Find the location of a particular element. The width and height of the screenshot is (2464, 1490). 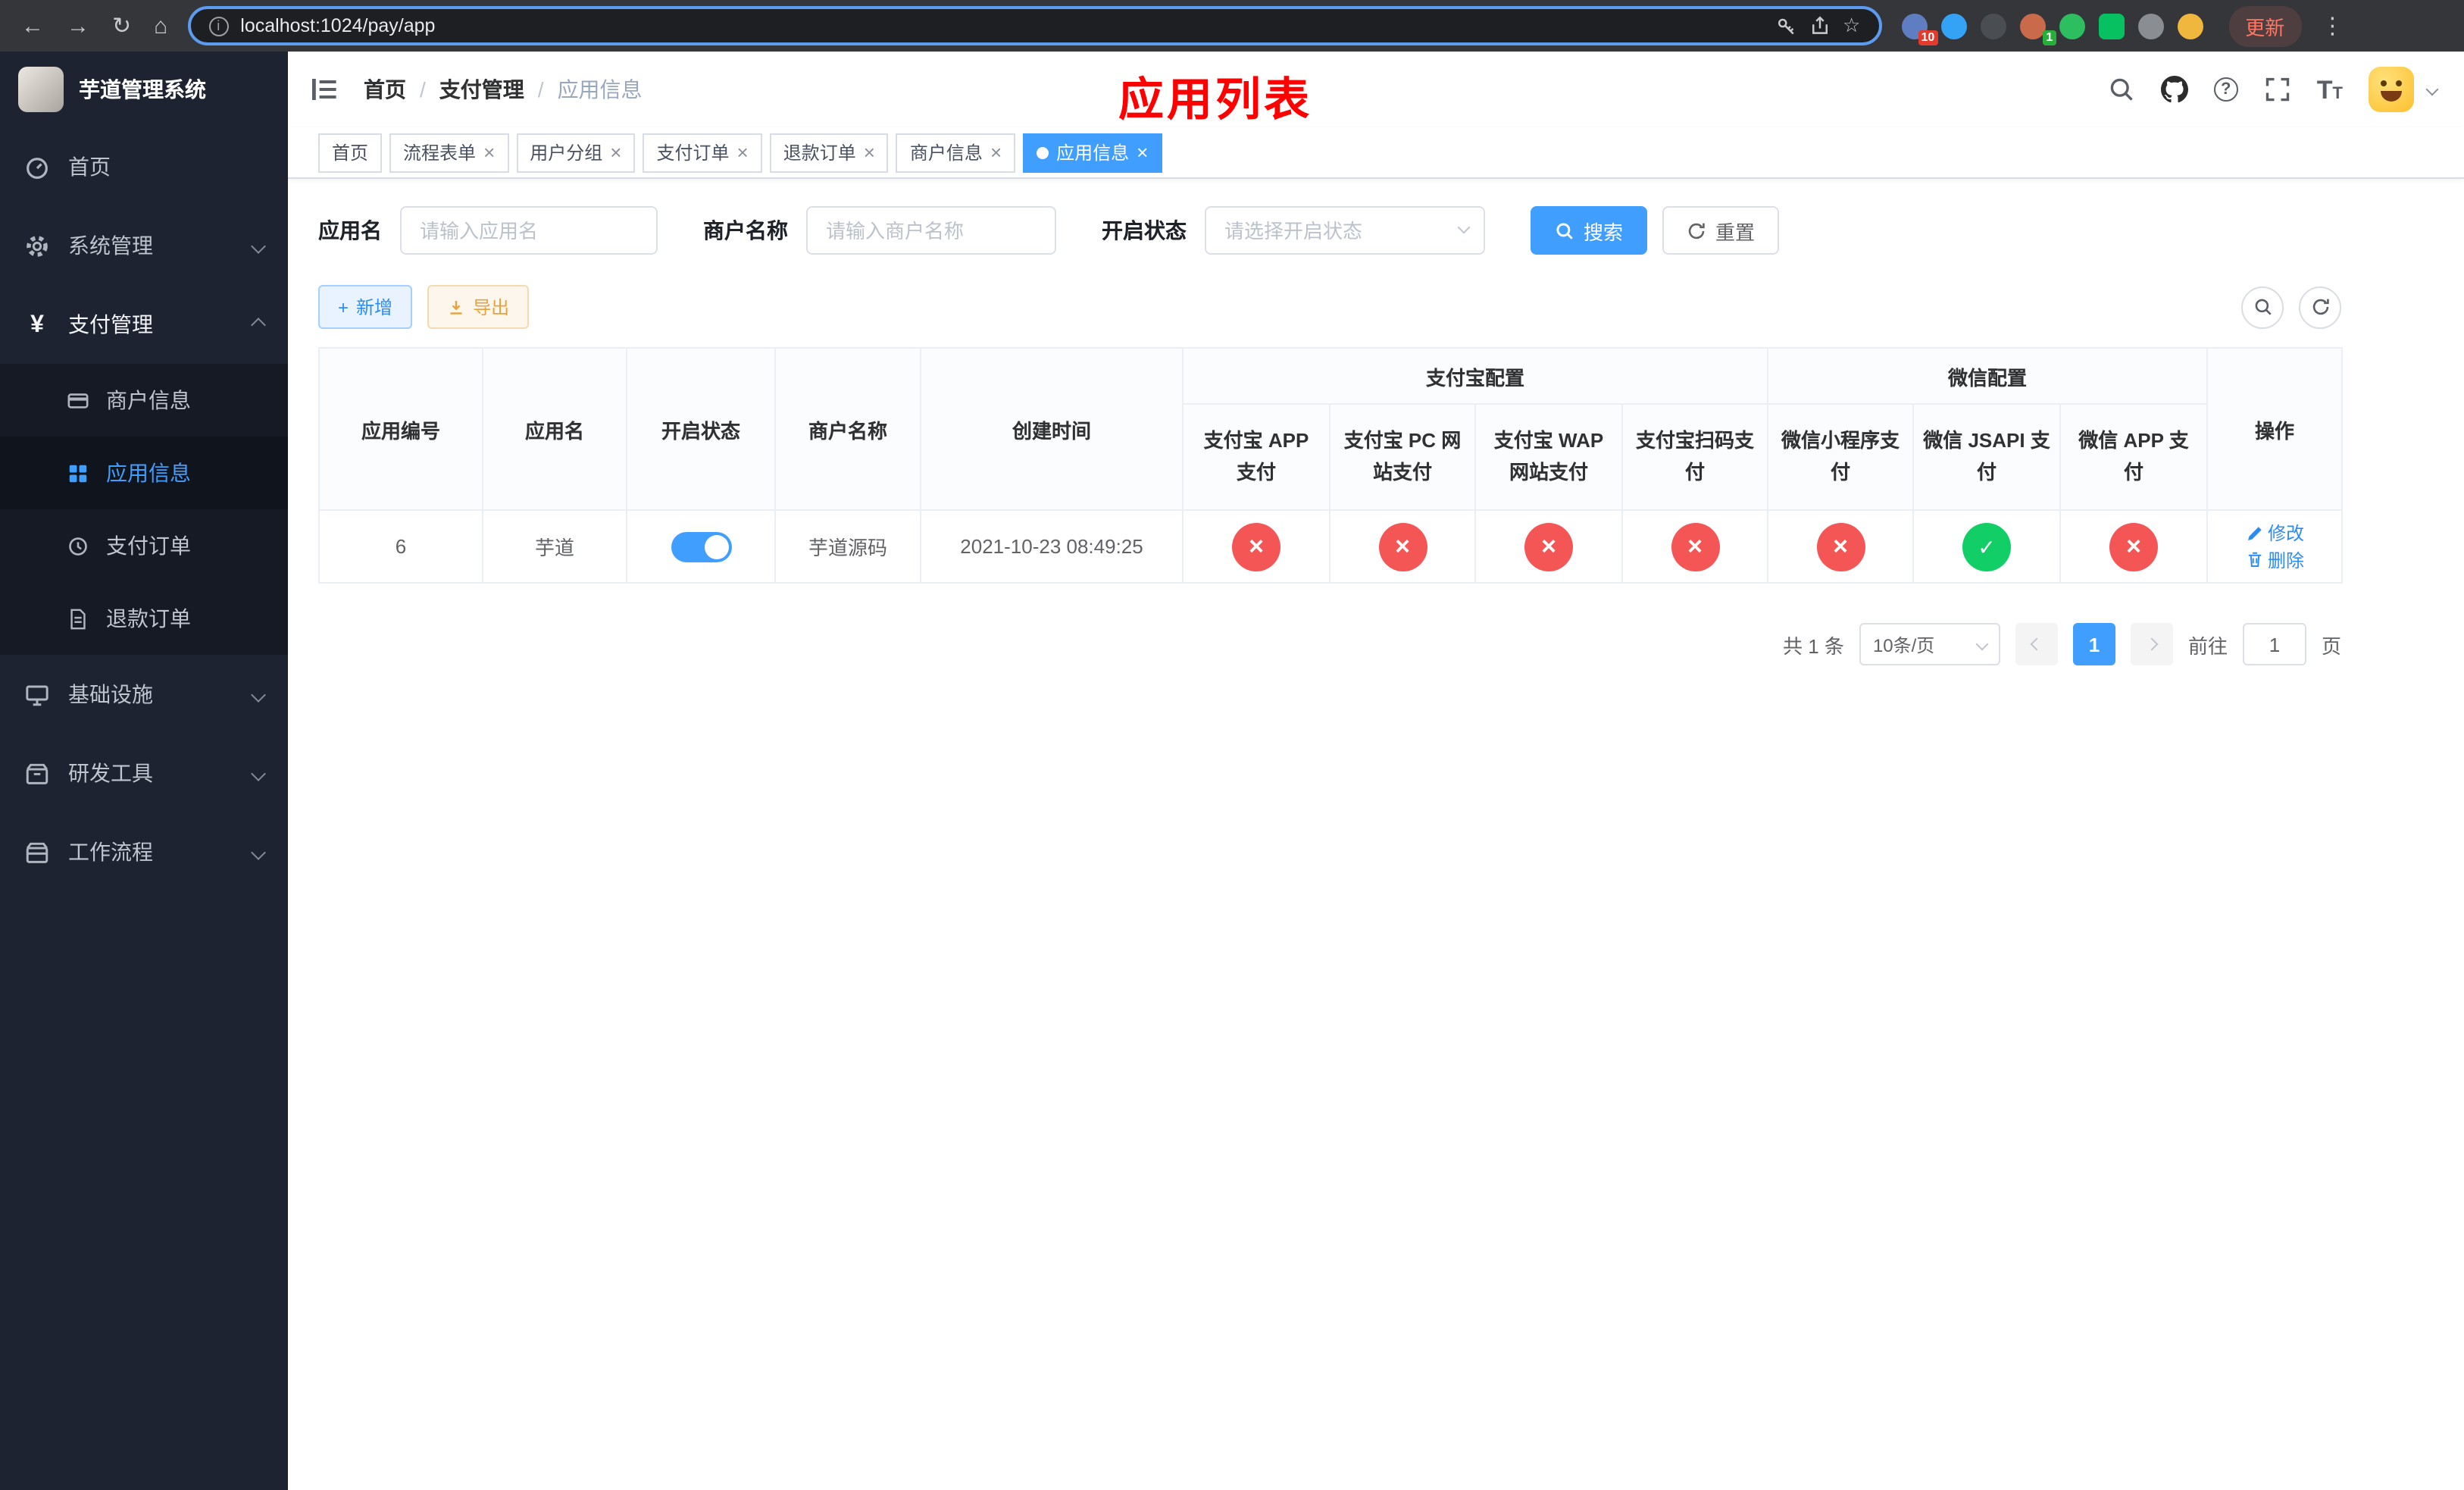

bookmark-star-icon: ☆ is located at coordinates (1851, 26).